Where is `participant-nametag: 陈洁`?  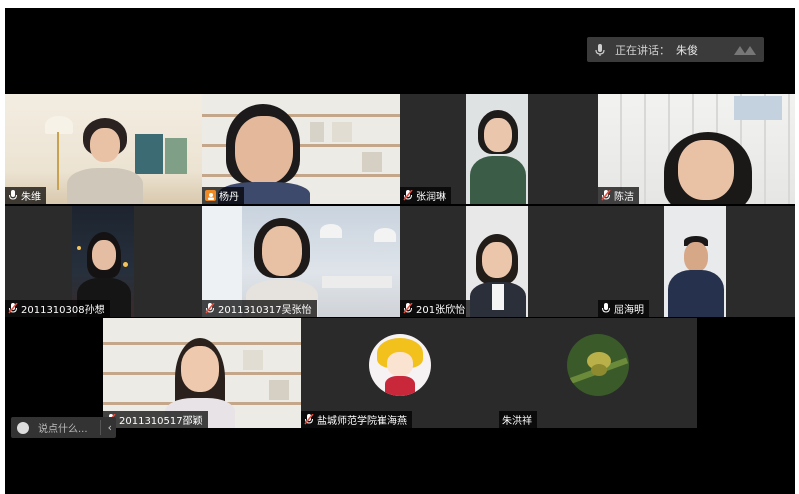 participant-nametag: 陈洁 is located at coordinates (618, 195).